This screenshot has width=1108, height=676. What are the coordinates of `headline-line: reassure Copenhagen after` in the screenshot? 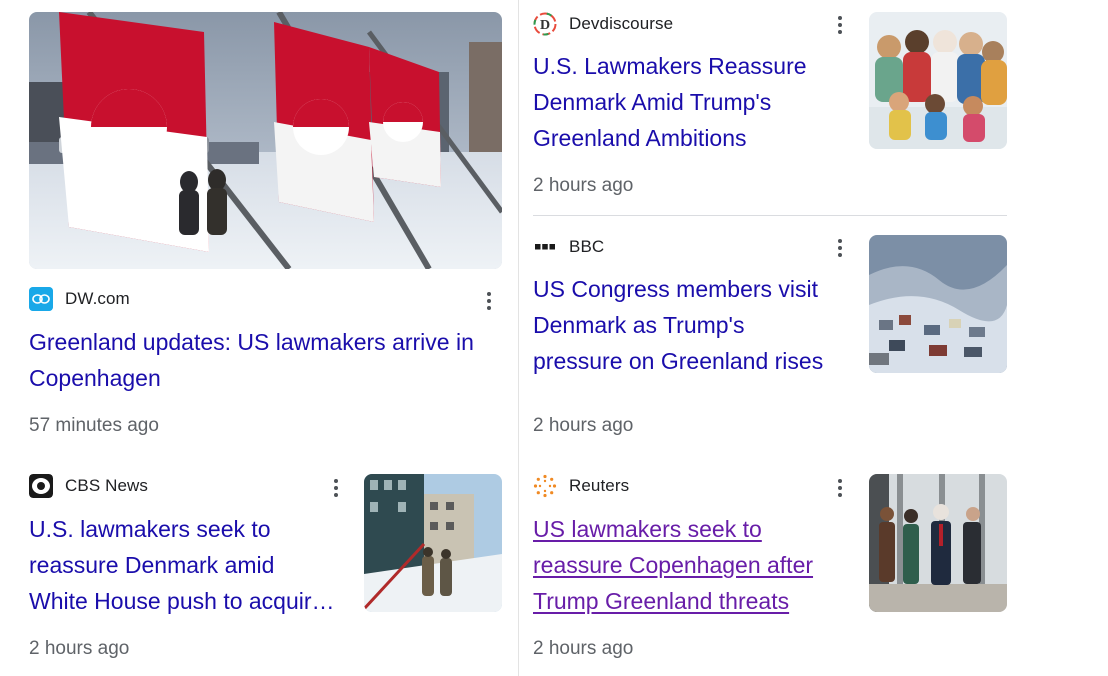 It's located at (673, 565).